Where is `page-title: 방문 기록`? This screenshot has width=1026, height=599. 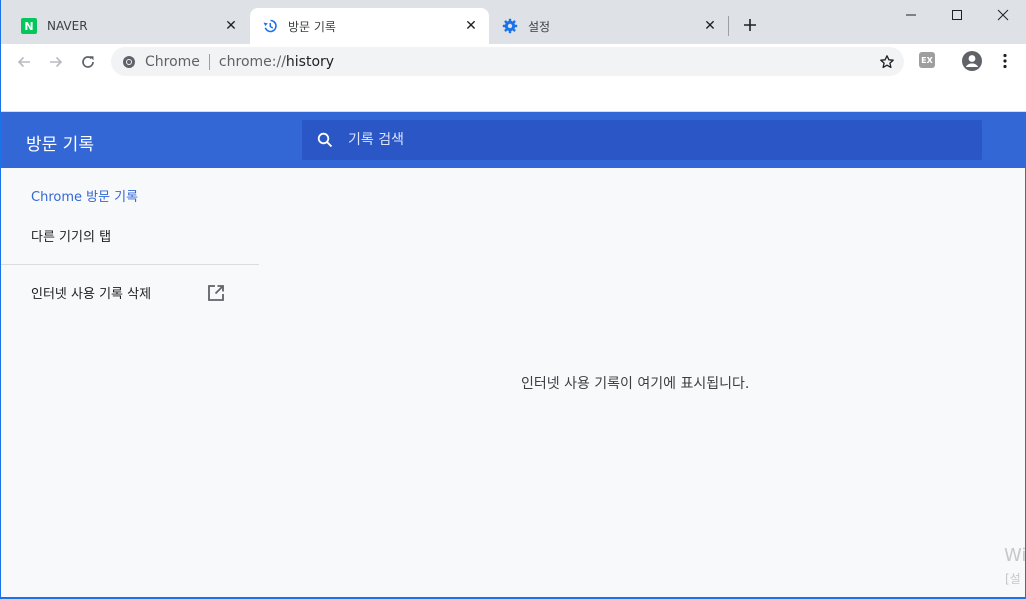
page-title: 방문 기록 is located at coordinates (60, 145).